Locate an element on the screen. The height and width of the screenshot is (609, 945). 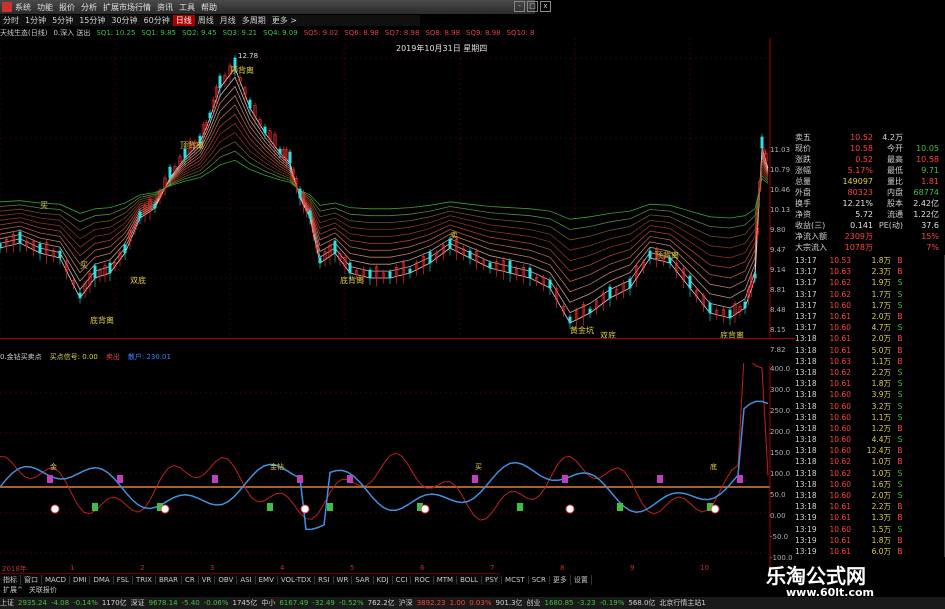
indicator-tab-boll: BOLL is located at coordinates (470, 579).